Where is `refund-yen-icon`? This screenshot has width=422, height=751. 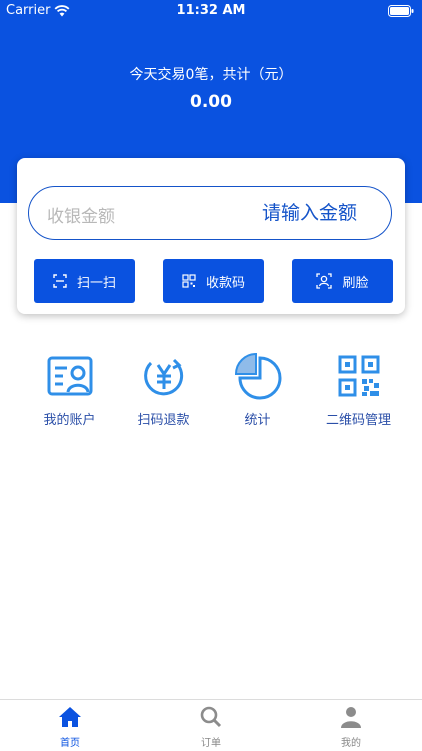 refund-yen-icon is located at coordinates (163, 377).